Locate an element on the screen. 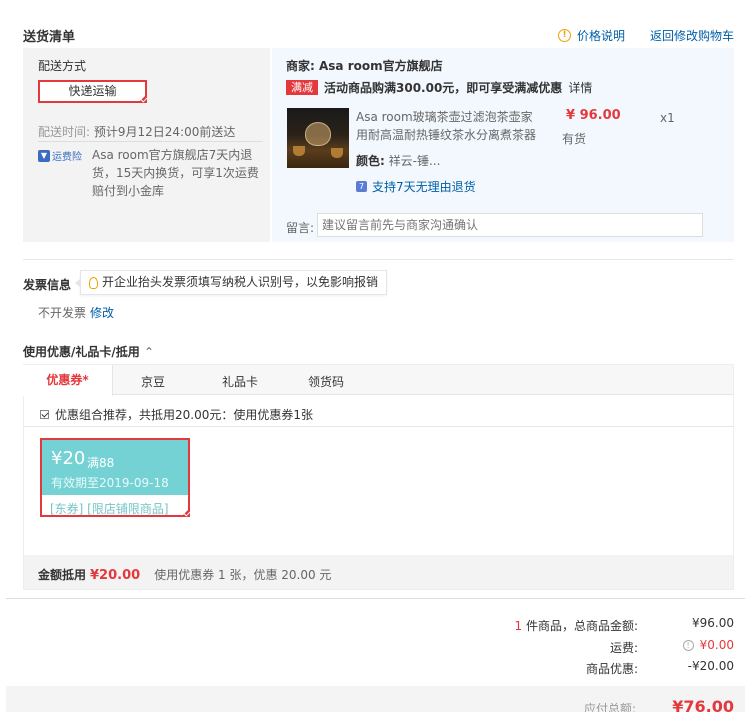  product-name-link: Asa room玻璃茶壶过滤泡茶壶家用耐高温耐热锤纹茶水分离煮茶器 is located at coordinates (449, 126).